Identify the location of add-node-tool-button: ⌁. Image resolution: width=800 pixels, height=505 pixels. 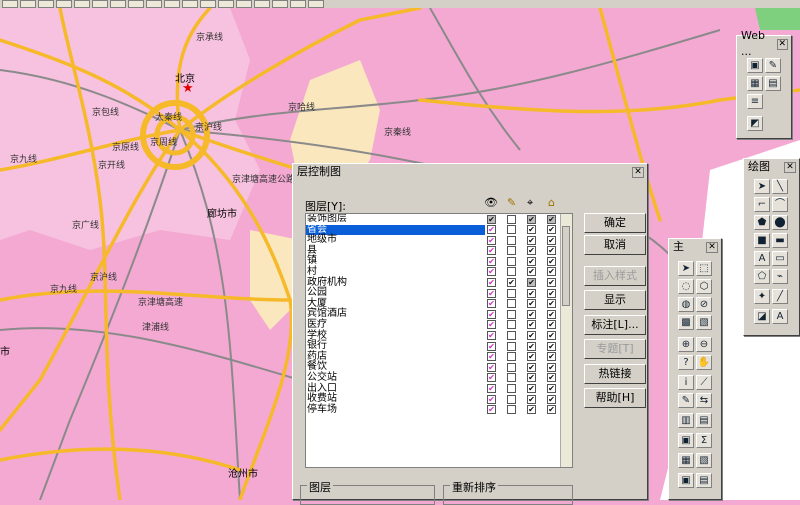
(780, 276).